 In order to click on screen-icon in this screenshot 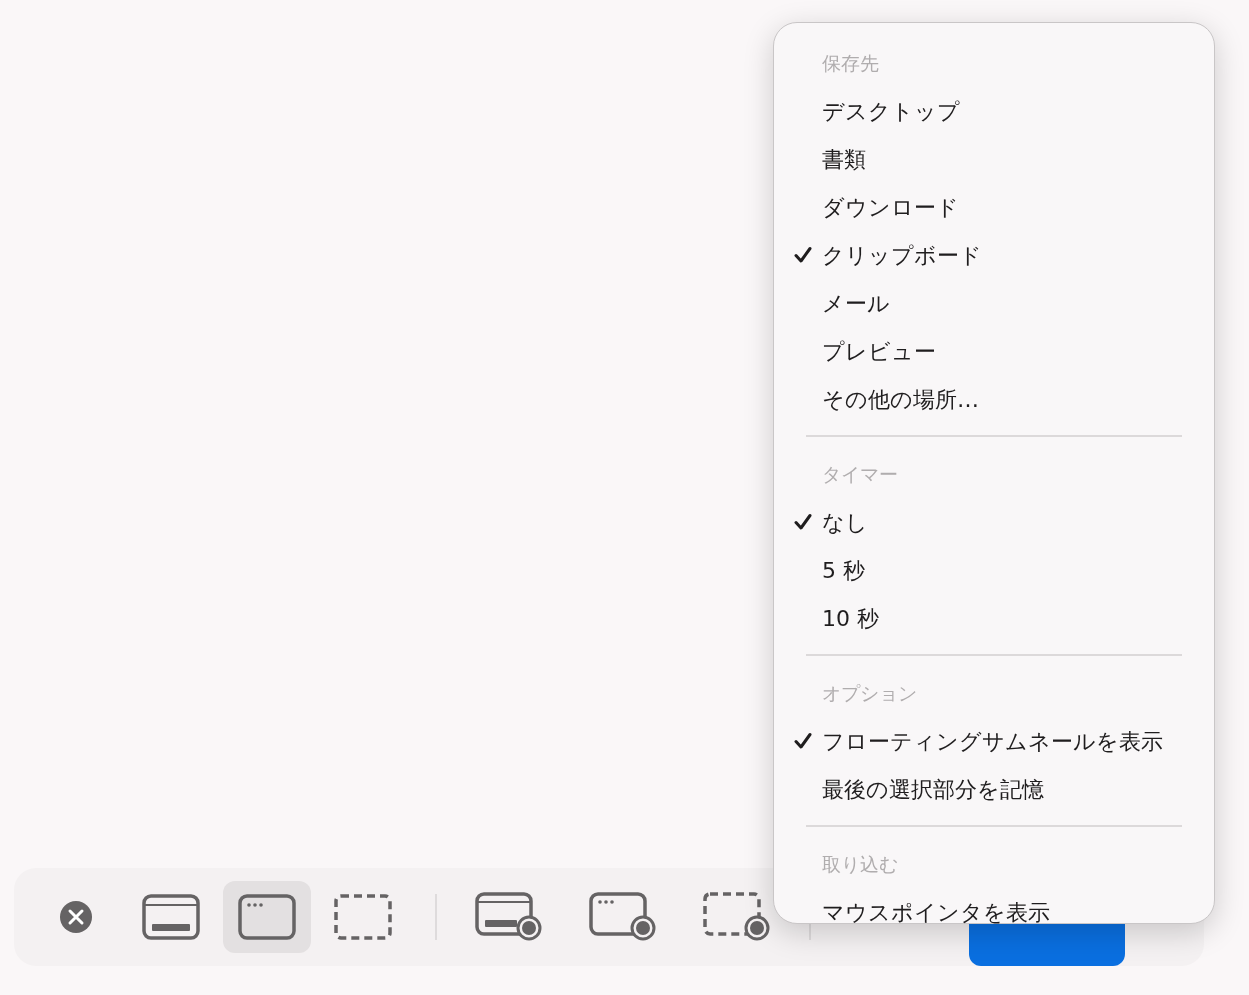, I will do `click(171, 917)`.